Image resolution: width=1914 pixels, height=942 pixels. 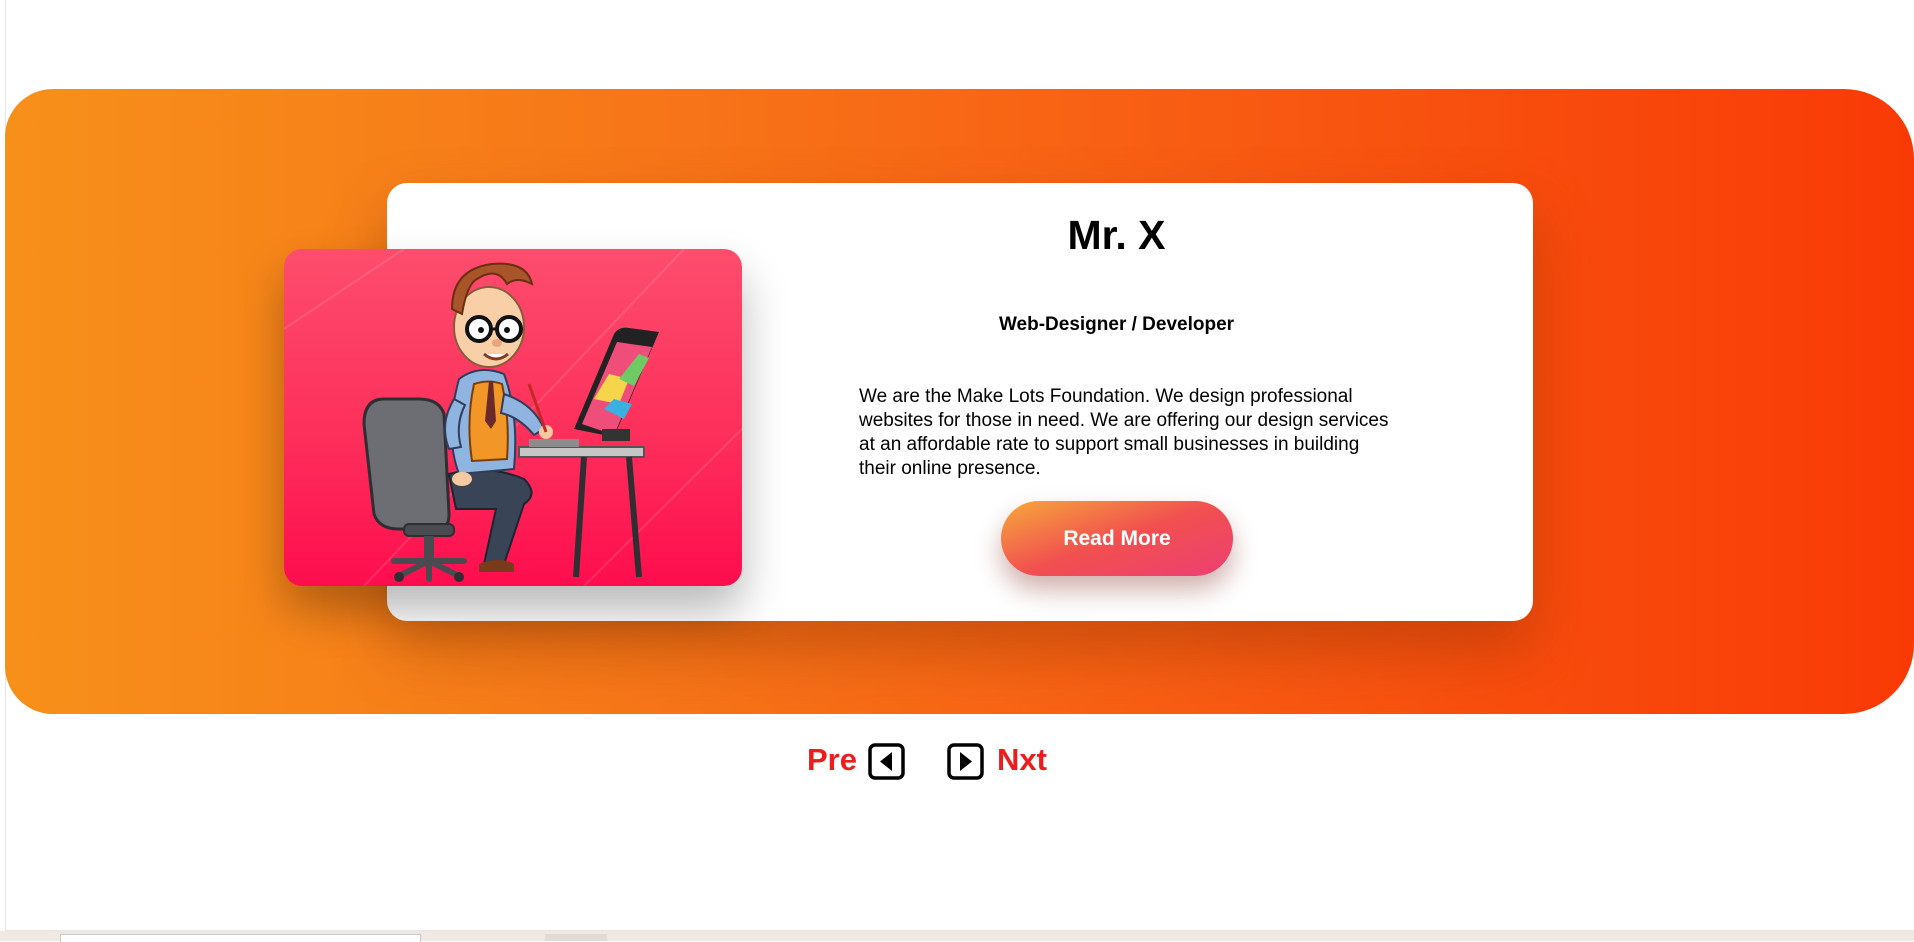 What do you see at coordinates (616, 384) in the screenshot?
I see `tablet-shape` at bounding box center [616, 384].